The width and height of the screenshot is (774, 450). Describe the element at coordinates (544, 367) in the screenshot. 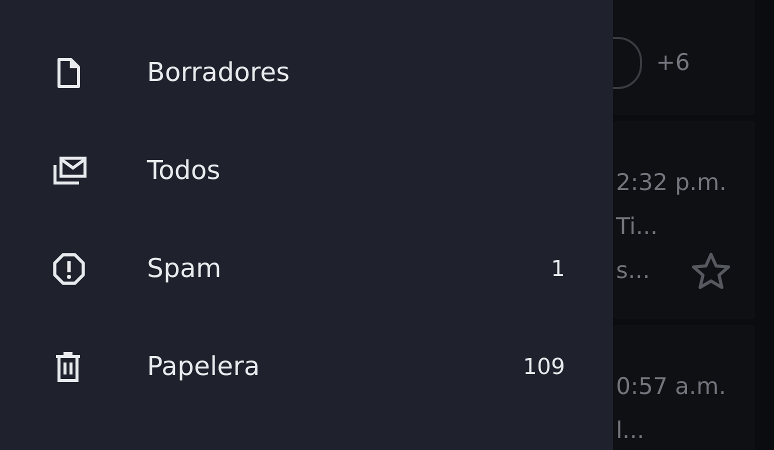

I see `unread-count: 109` at that location.